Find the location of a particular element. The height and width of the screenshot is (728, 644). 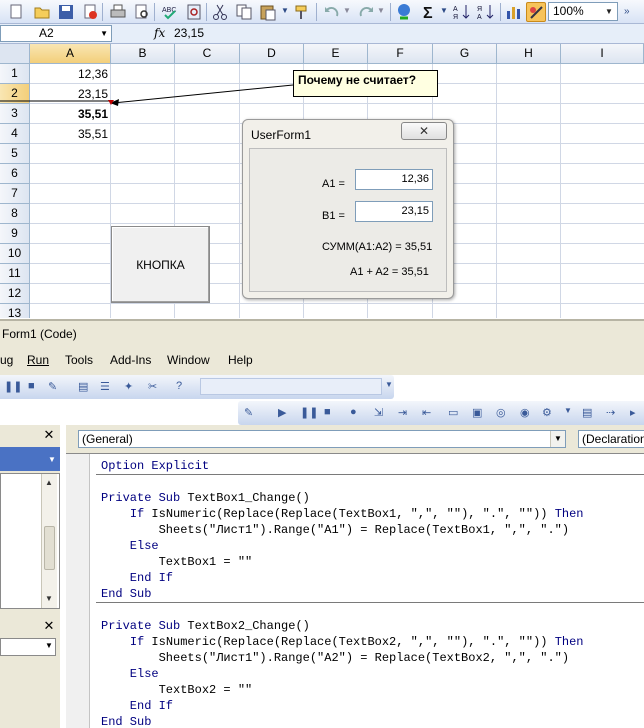

code-text: TextBox1_Change() is located at coordinates (248, 498).